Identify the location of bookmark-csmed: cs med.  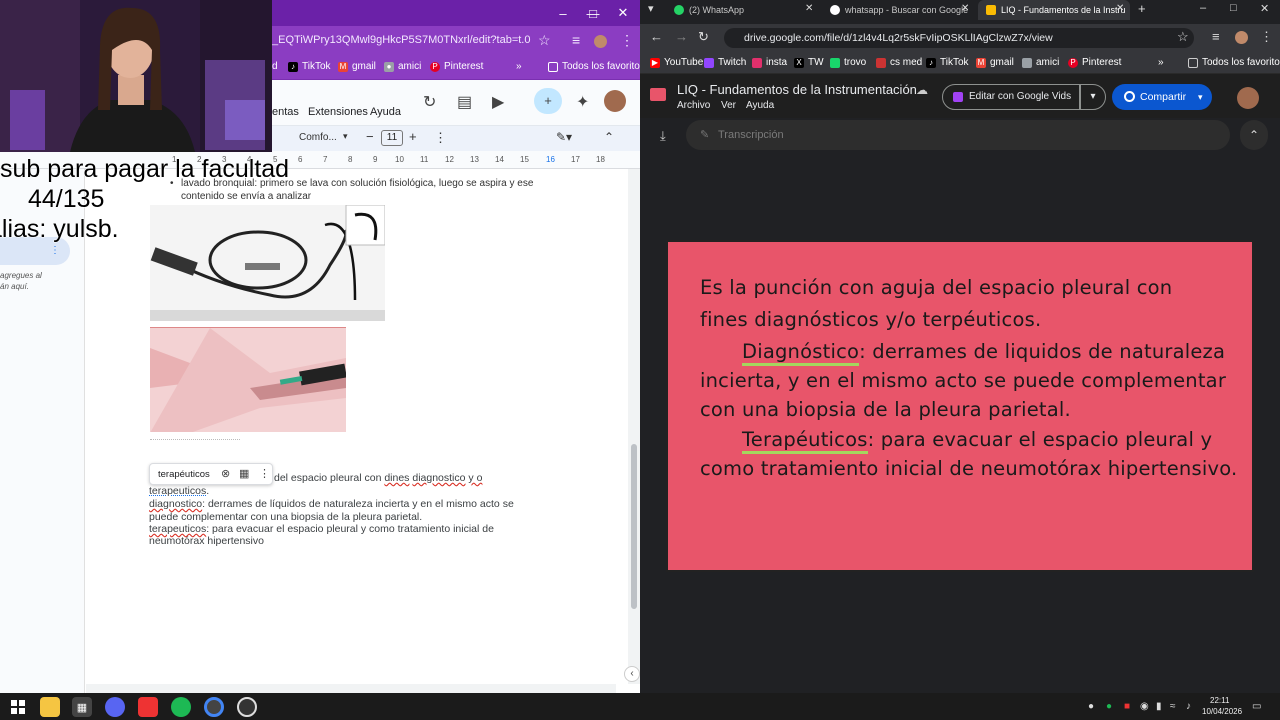
(899, 62).